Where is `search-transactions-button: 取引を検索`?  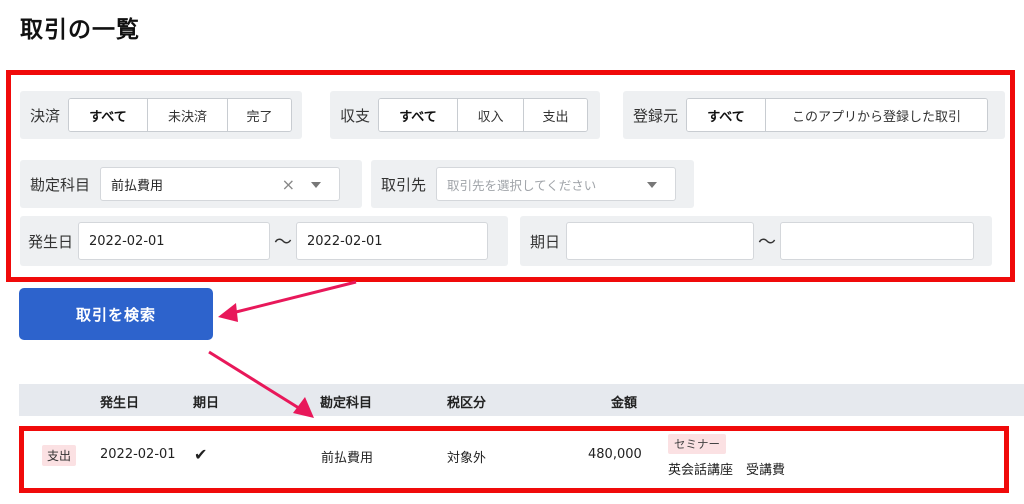 search-transactions-button: 取引を検索 is located at coordinates (116, 314).